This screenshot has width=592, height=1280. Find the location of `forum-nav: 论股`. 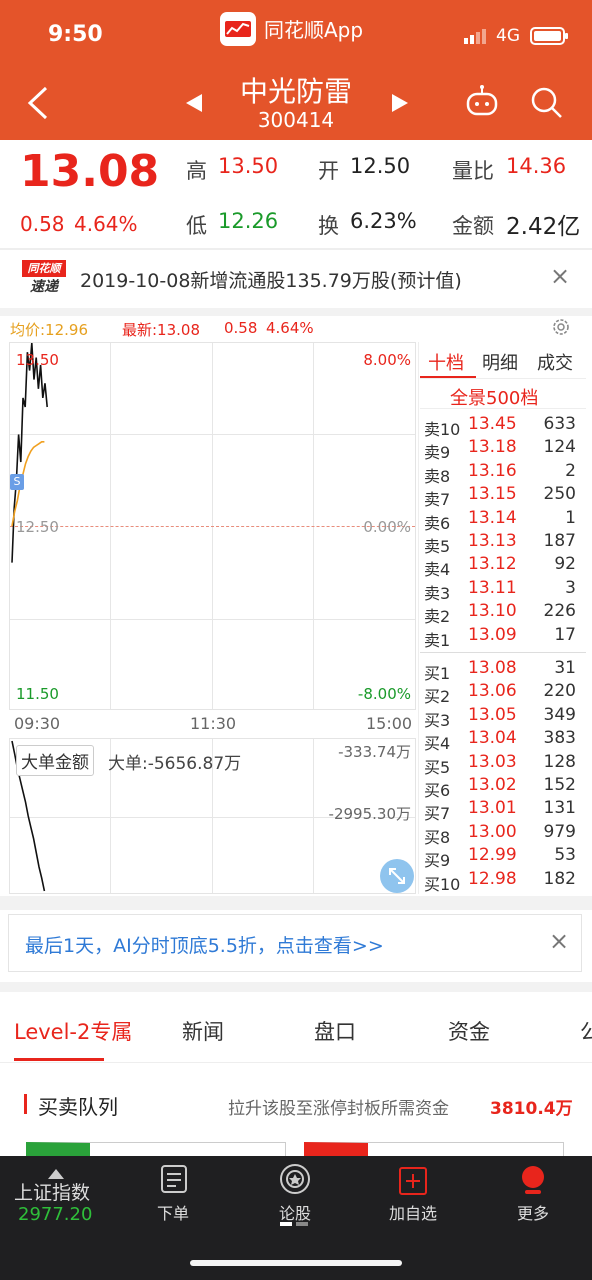

forum-nav: 论股 is located at coordinates (295, 1196).